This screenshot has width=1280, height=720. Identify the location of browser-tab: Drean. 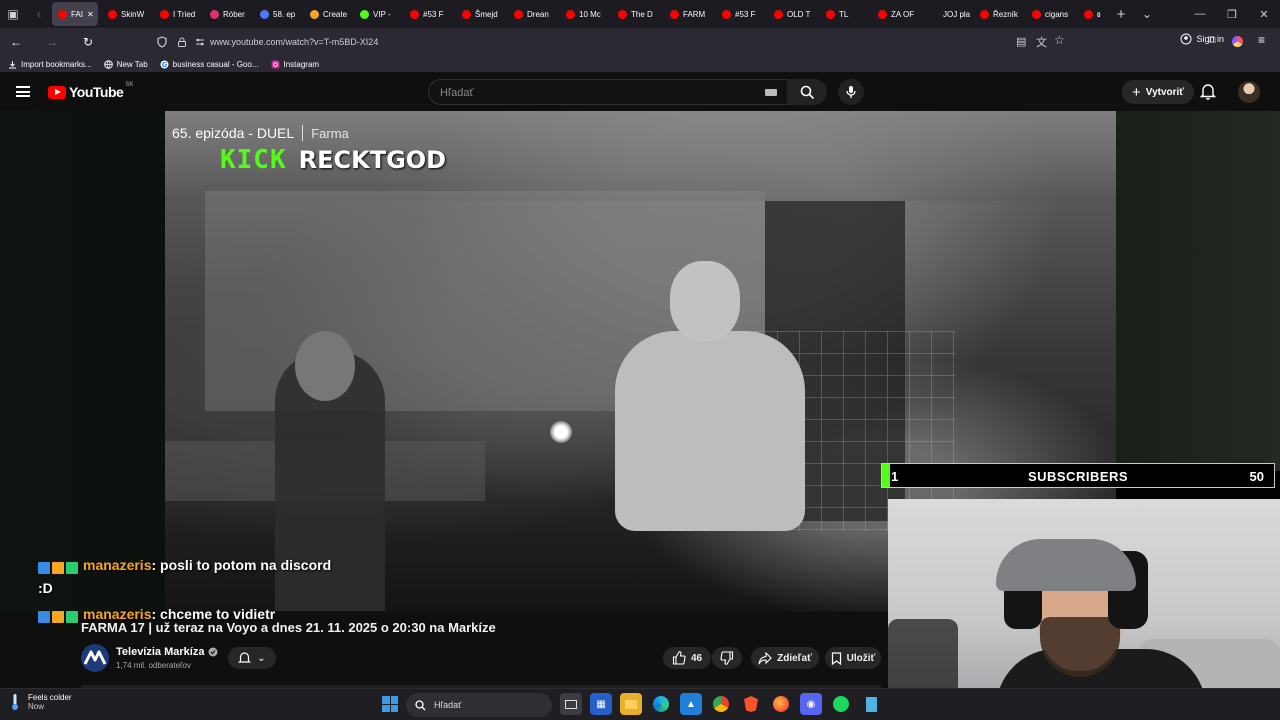
(532, 14).